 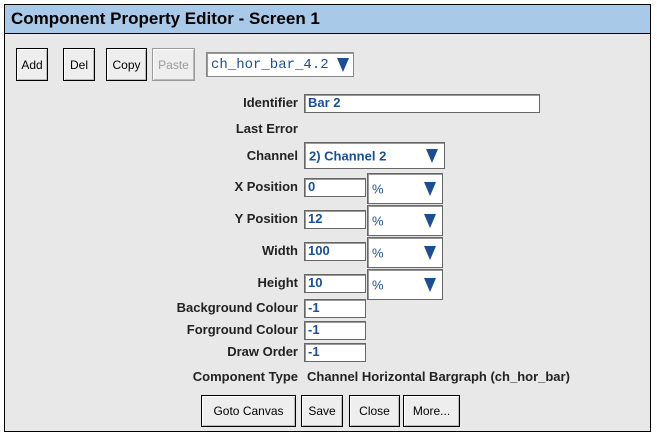 I want to click on save-button: Save, so click(x=322, y=411).